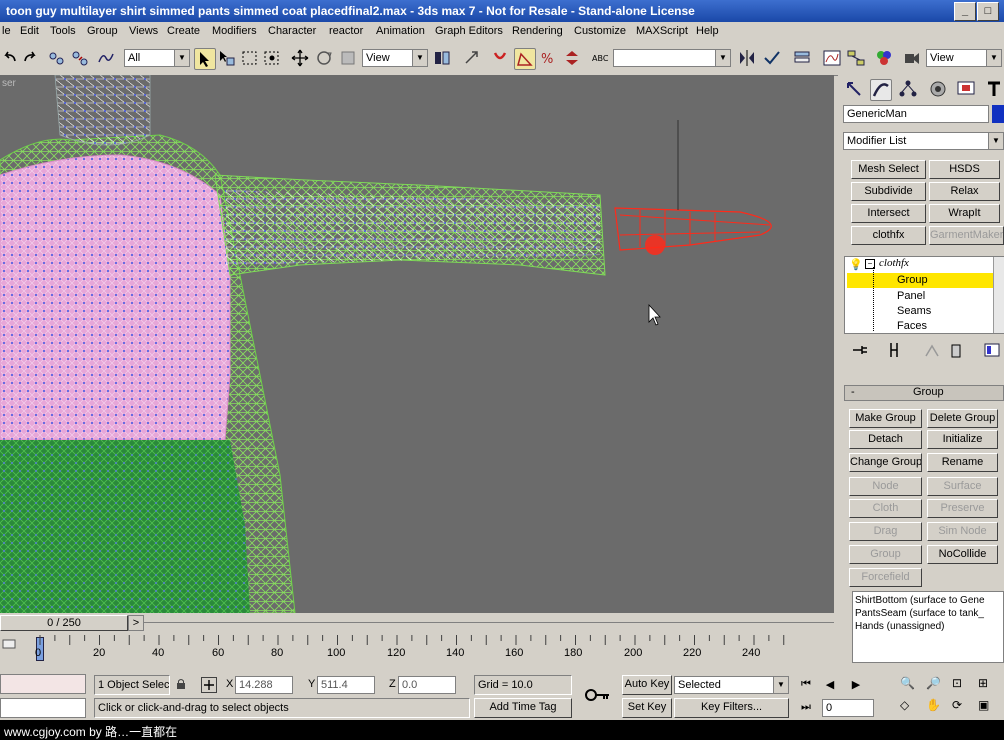  I want to click on current-frame-field: 0, so click(848, 708).